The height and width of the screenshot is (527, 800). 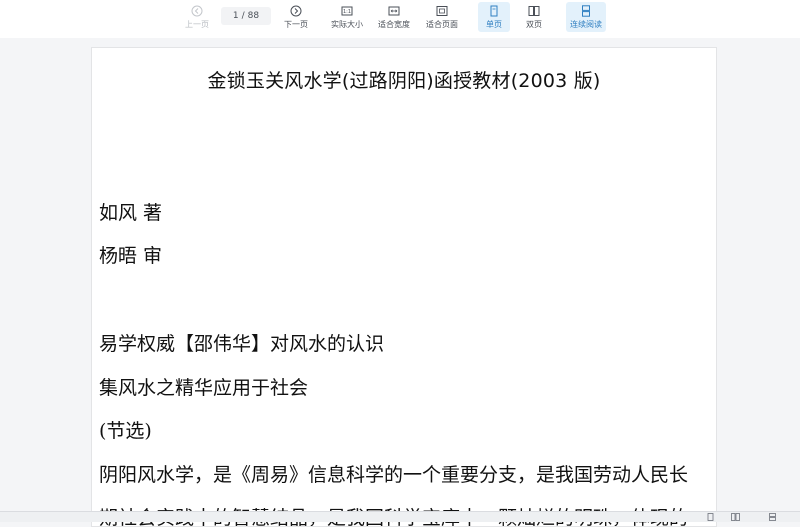 I want to click on actual-size-icon: 1:1, so click(x=347, y=11).